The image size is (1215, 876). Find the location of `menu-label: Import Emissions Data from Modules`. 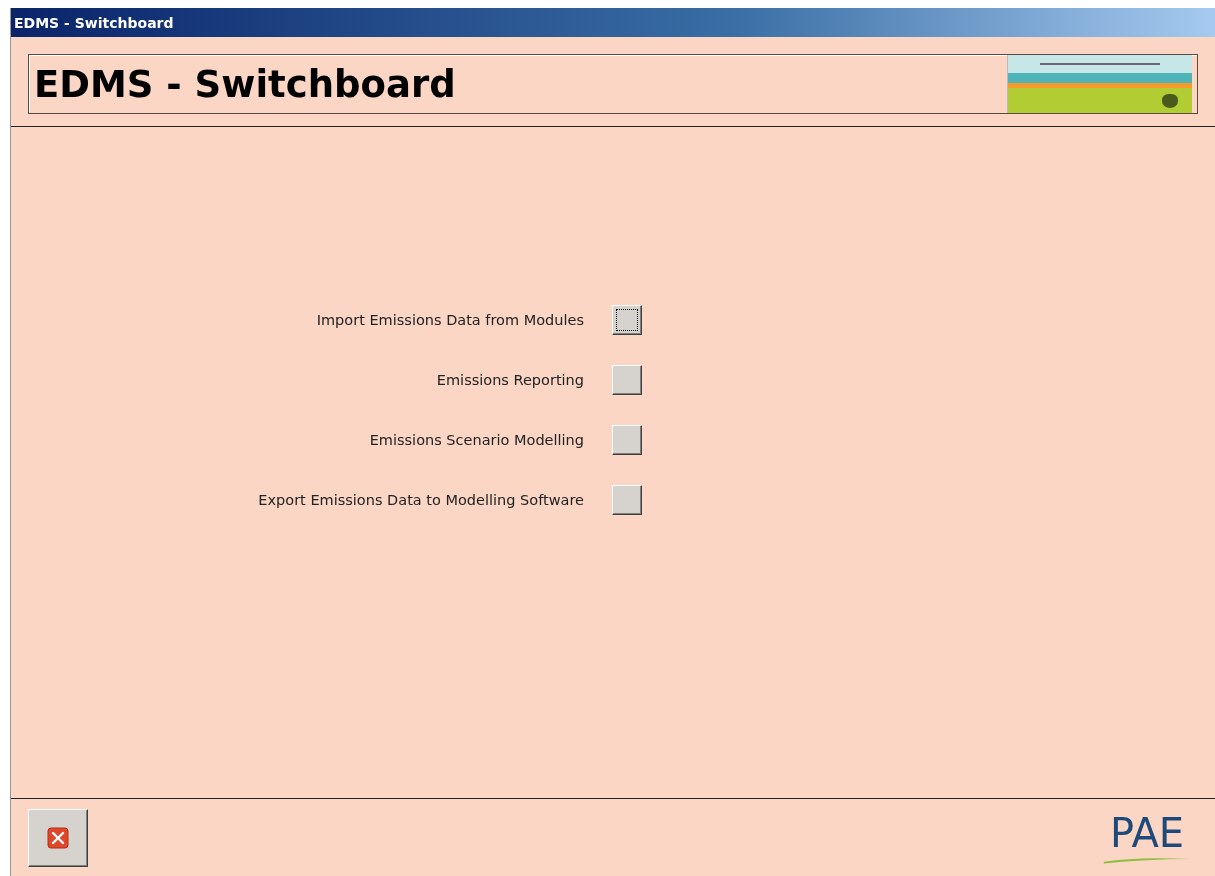

menu-label: Import Emissions Data from Modules is located at coordinates (450, 320).